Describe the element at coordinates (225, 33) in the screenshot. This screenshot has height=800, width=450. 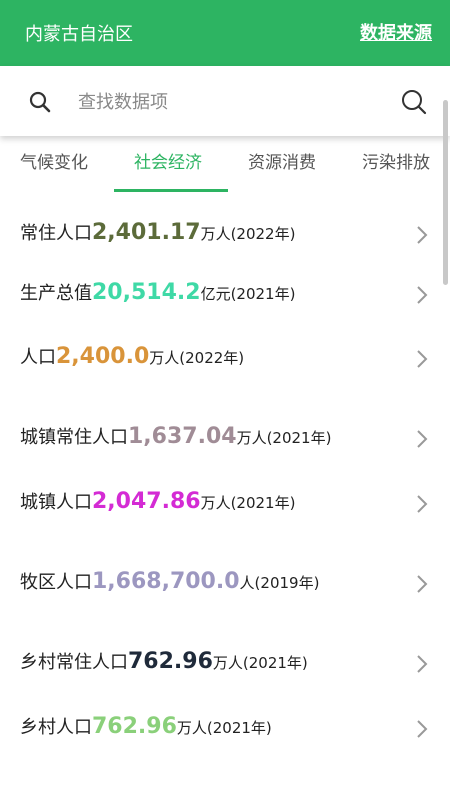
I see `app-header: 内蒙古自治区 数据来源` at that location.